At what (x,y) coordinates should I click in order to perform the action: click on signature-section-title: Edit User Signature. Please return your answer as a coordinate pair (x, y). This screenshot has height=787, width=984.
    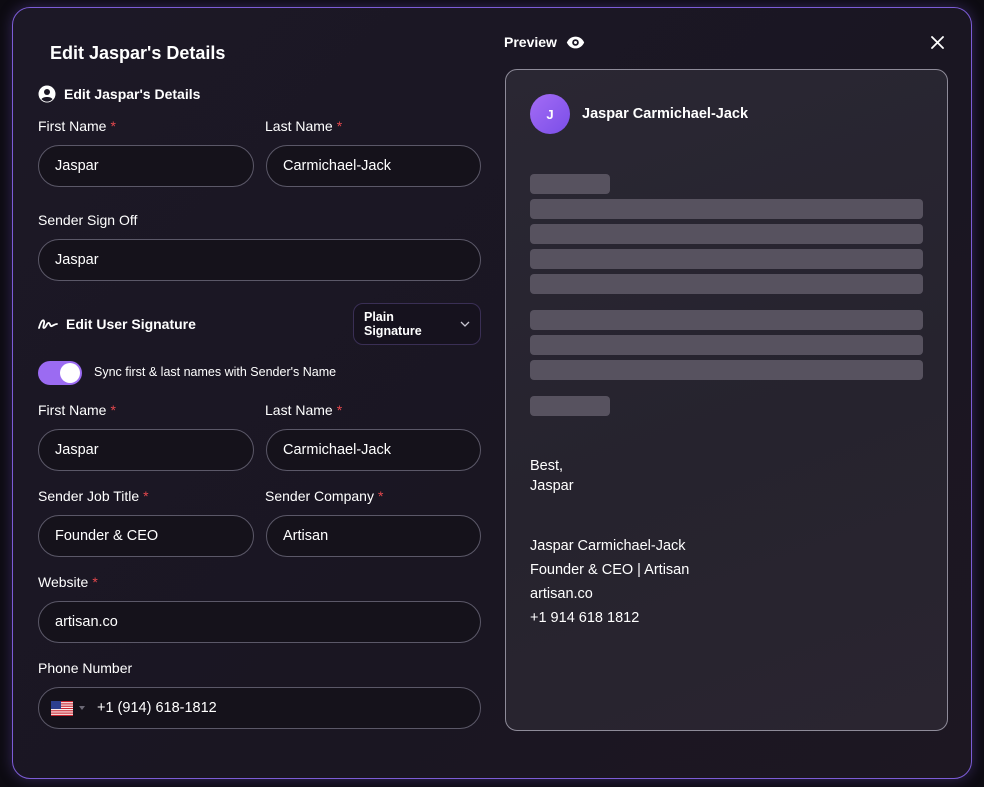
    Looking at the image, I should click on (131, 324).